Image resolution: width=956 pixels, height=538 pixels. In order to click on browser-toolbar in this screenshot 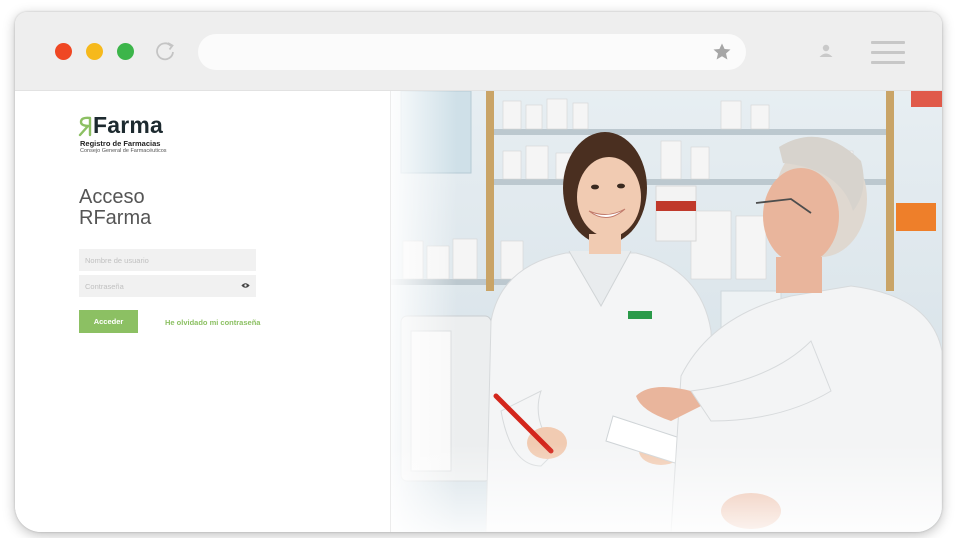, I will do `click(478, 51)`.